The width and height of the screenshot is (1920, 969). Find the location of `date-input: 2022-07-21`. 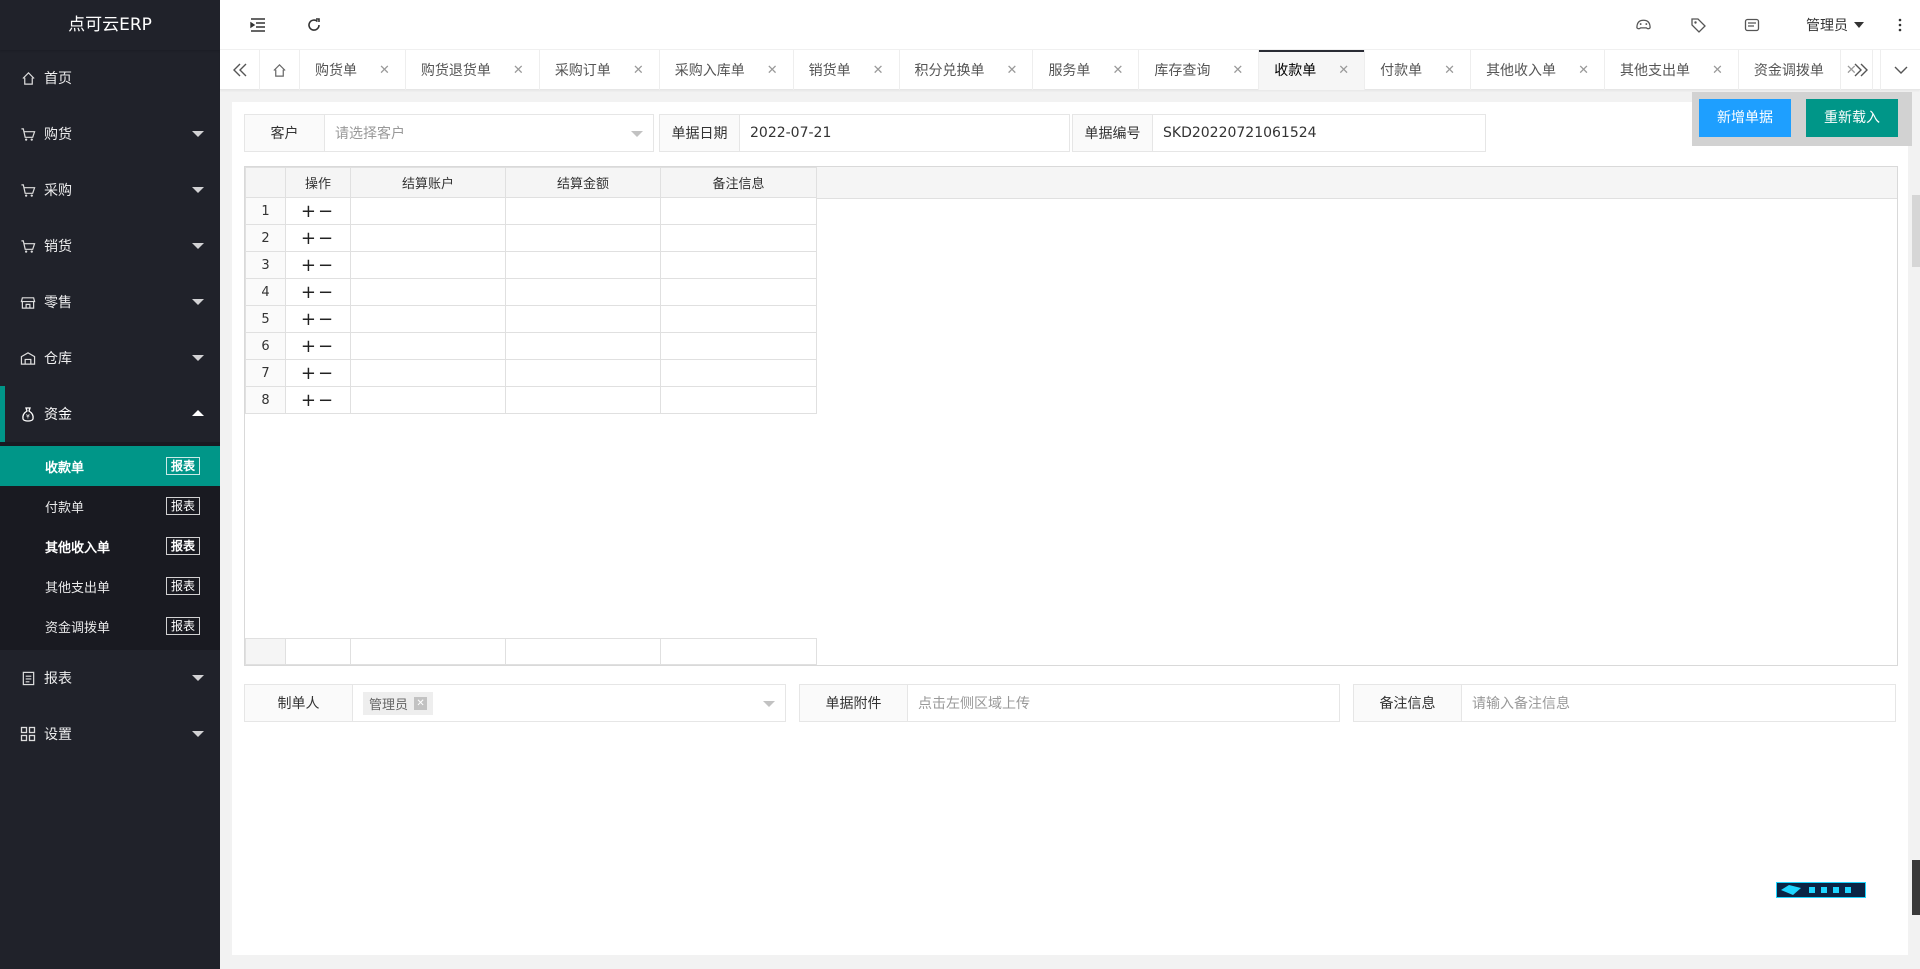

date-input: 2022-07-21 is located at coordinates (904, 133).